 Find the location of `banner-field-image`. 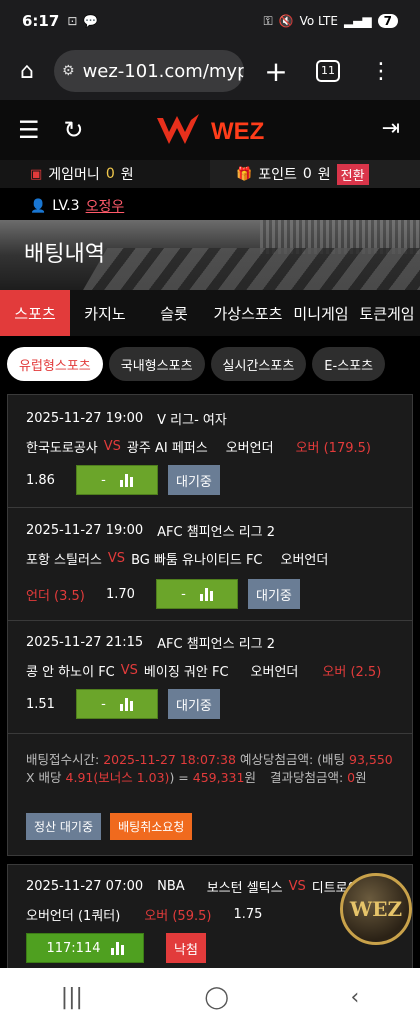

banner-field-image is located at coordinates (246, 269).